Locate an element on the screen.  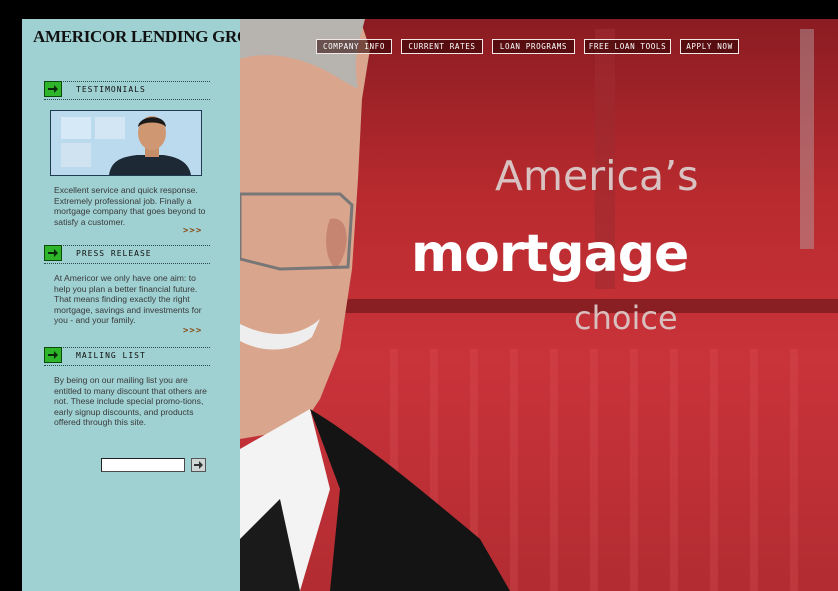
nav-current-rates: CURRENT RATES is located at coordinates (442, 46).